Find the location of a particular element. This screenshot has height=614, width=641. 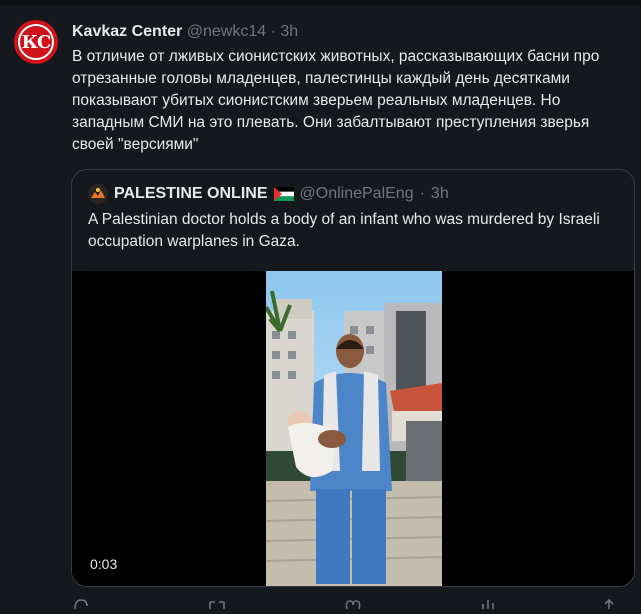

share-icon is located at coordinates (609, 602).